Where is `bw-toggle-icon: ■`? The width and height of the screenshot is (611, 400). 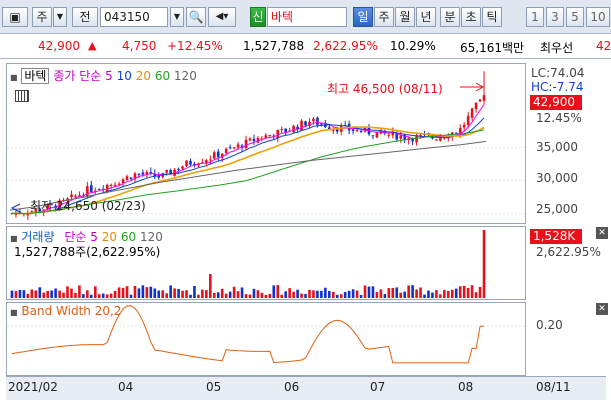
bw-toggle-icon: ■ is located at coordinates (14, 312).